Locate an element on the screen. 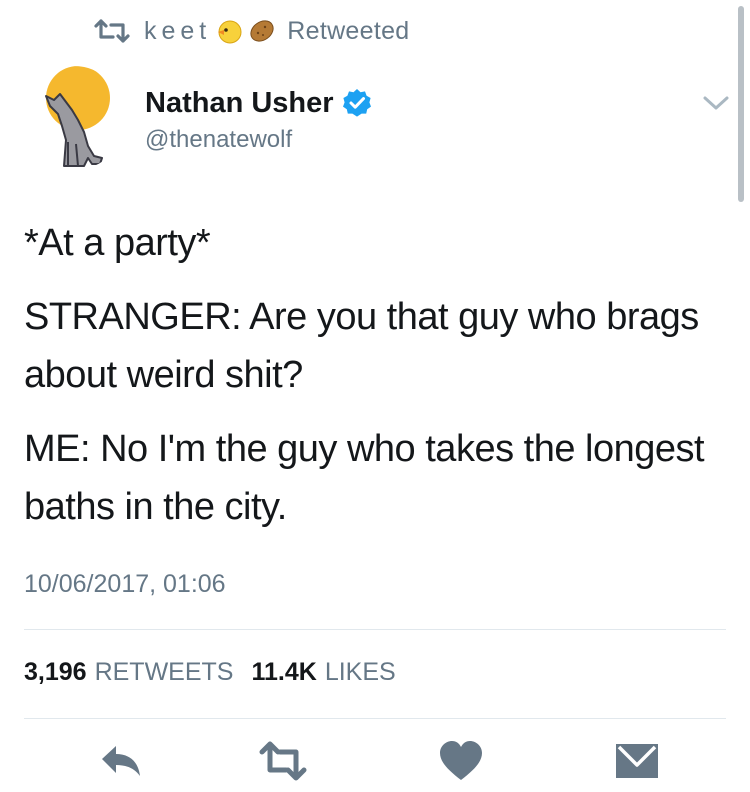  tweet-stats: 3,196 RETWEETS 11.4K LIKES is located at coordinates (219, 672).